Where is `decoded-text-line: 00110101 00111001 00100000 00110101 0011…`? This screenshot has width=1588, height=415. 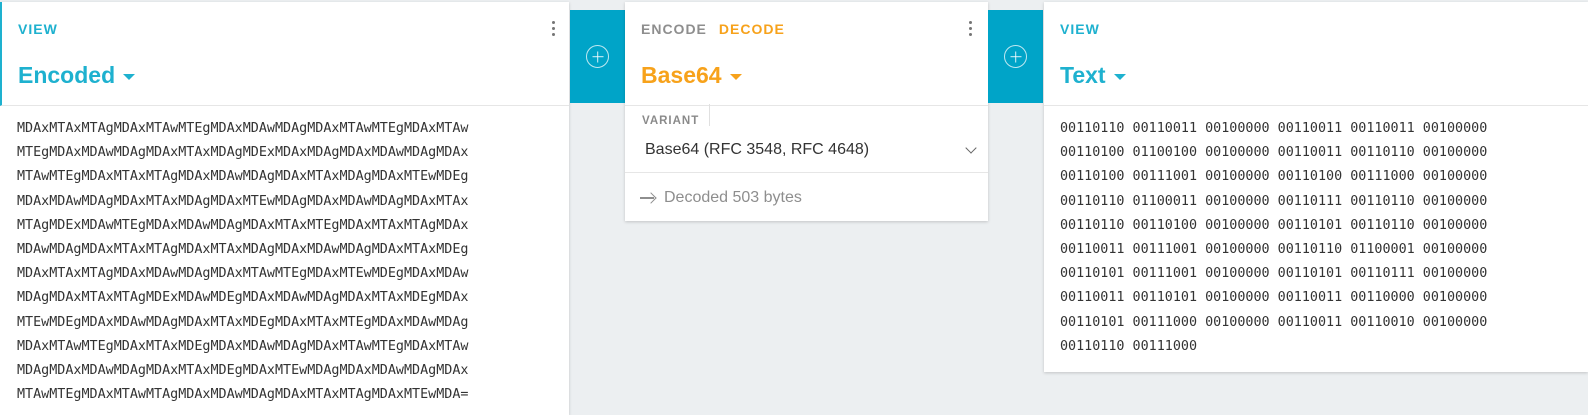 decoded-text-line: 00110101 00111001 00100000 00110101 0011… is located at coordinates (1274, 274).